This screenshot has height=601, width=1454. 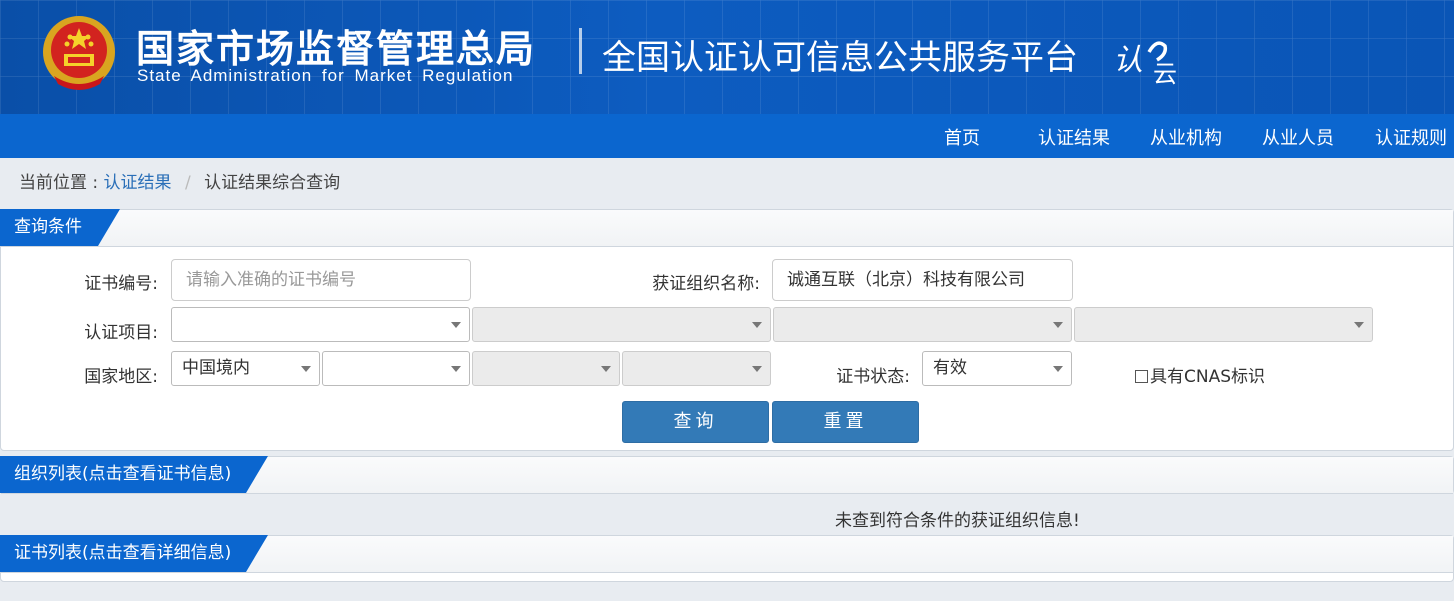 What do you see at coordinates (396, 368) in the screenshot?
I see `region-select-province` at bounding box center [396, 368].